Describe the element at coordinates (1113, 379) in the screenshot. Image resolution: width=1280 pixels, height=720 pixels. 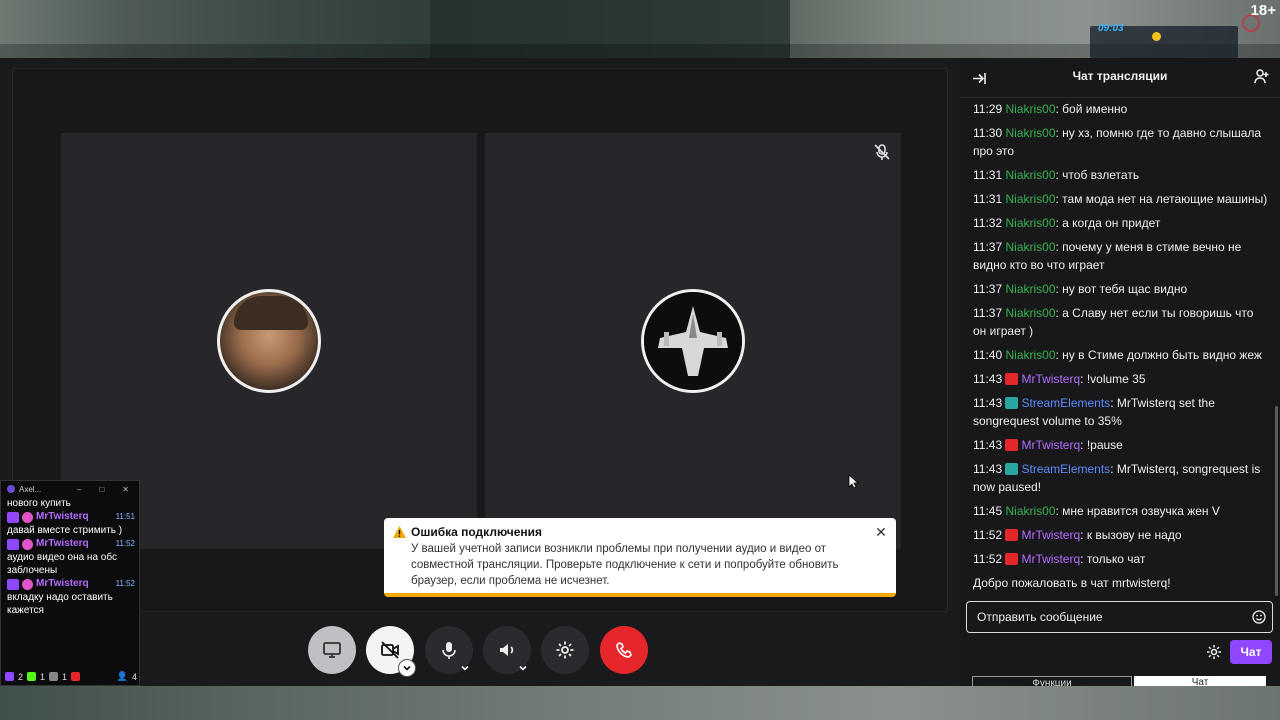
I see `message-text: : !volume 35` at that location.